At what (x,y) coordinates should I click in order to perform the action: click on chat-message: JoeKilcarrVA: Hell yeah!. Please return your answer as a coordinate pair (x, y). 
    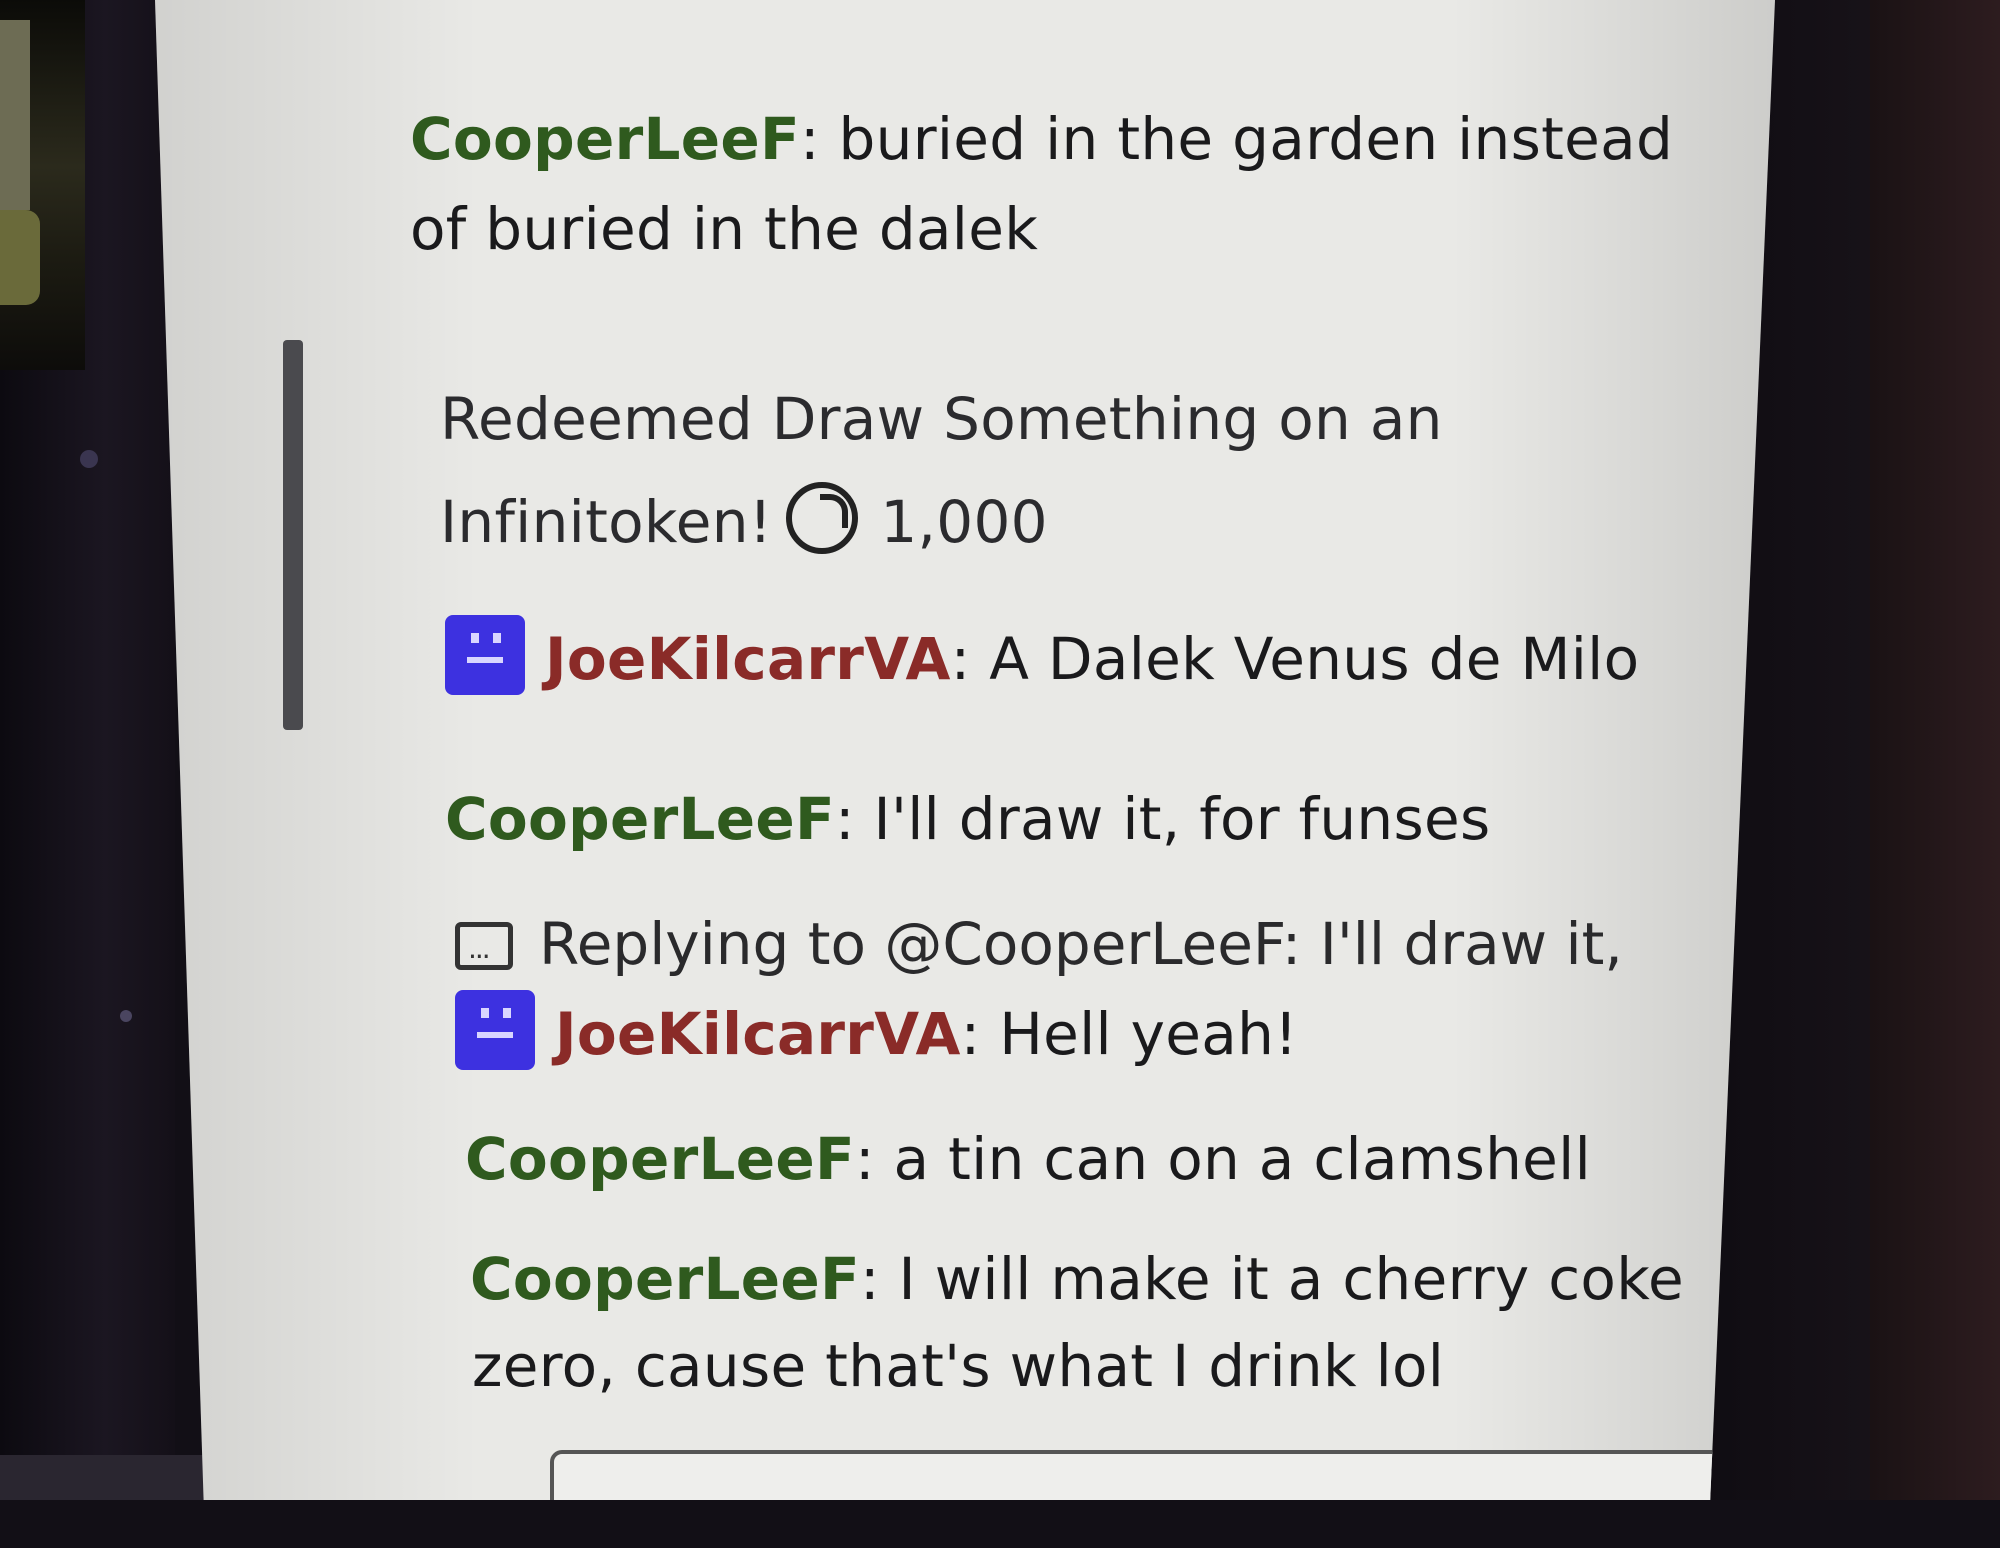
    Looking at the image, I should click on (876, 1034).